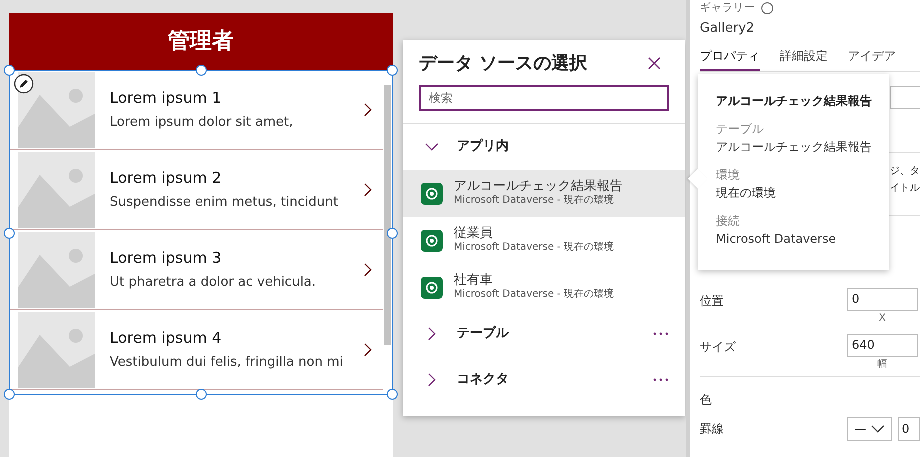 The height and width of the screenshot is (457, 920). I want to click on tab: 詳細設定, so click(804, 58).